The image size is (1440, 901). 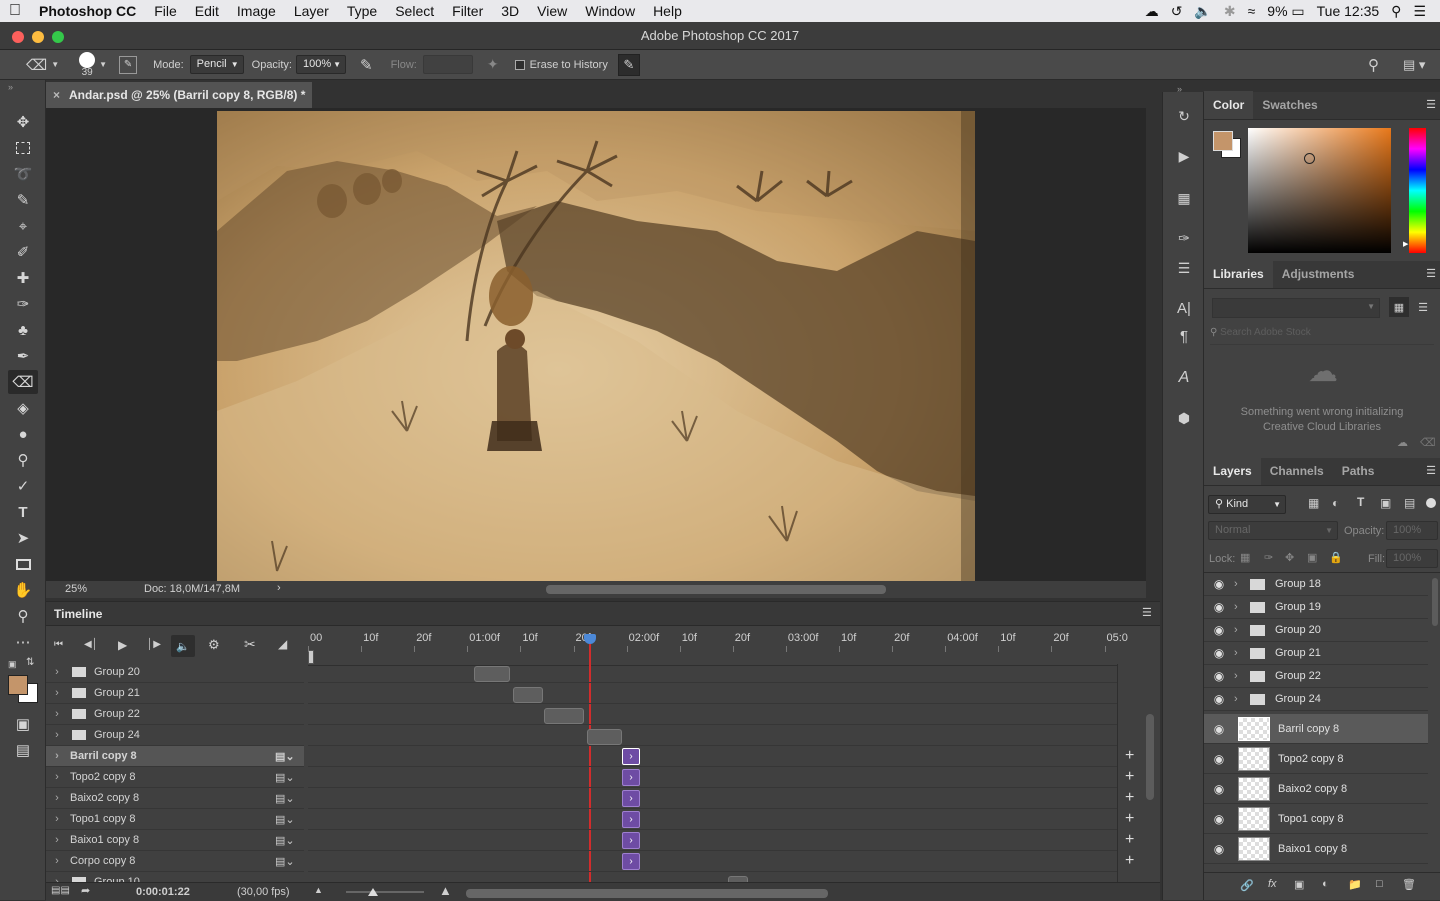 What do you see at coordinates (373, 892) in the screenshot?
I see `zoom-slider-thumb` at bounding box center [373, 892].